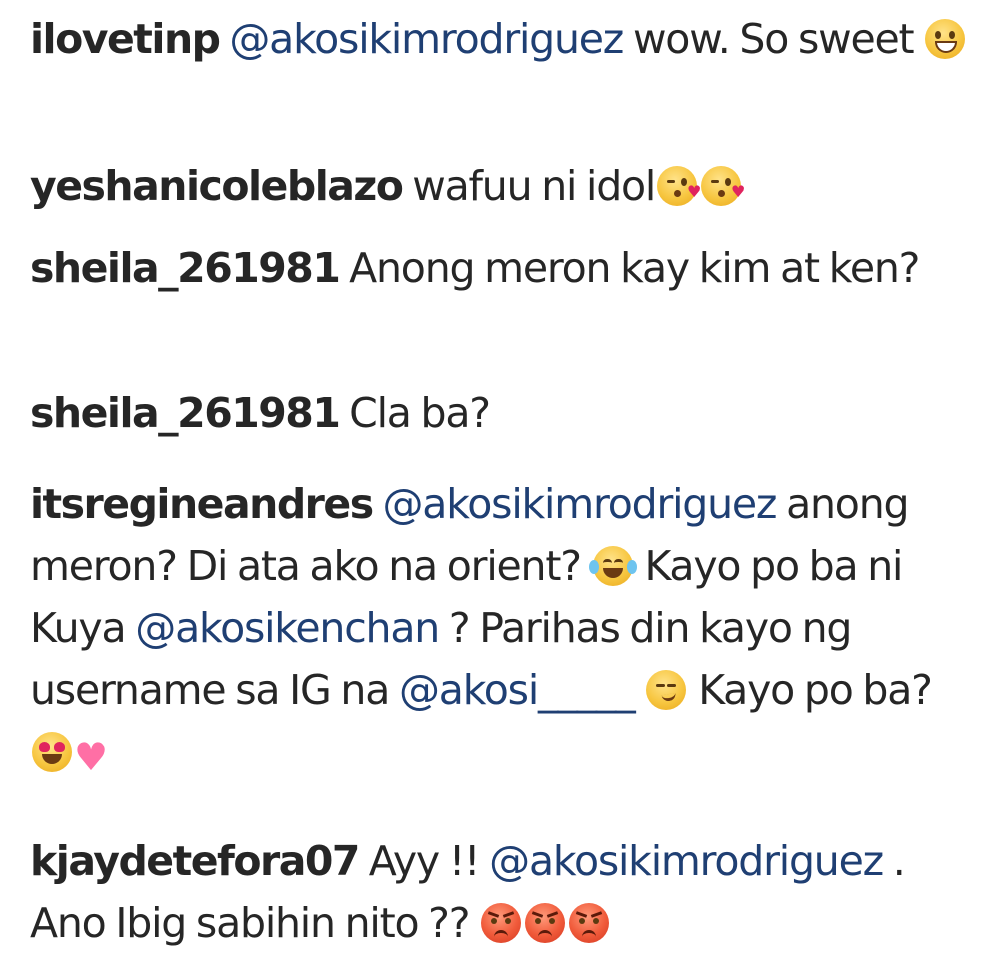 The image size is (1000, 969). Describe the element at coordinates (612, 566) in the screenshot. I see `face-with-tears-of-joy-icon` at that location.